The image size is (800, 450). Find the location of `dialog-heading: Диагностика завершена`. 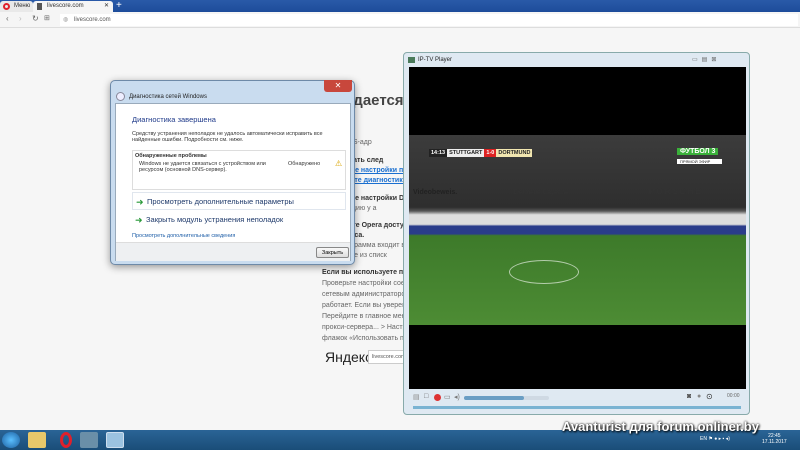

dialog-heading: Диагностика завершена is located at coordinates (174, 119).